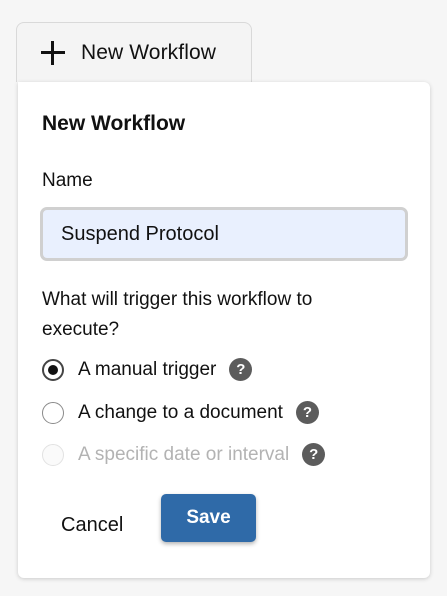 This screenshot has height=596, width=447. I want to click on radio-document-change, so click(53, 412).